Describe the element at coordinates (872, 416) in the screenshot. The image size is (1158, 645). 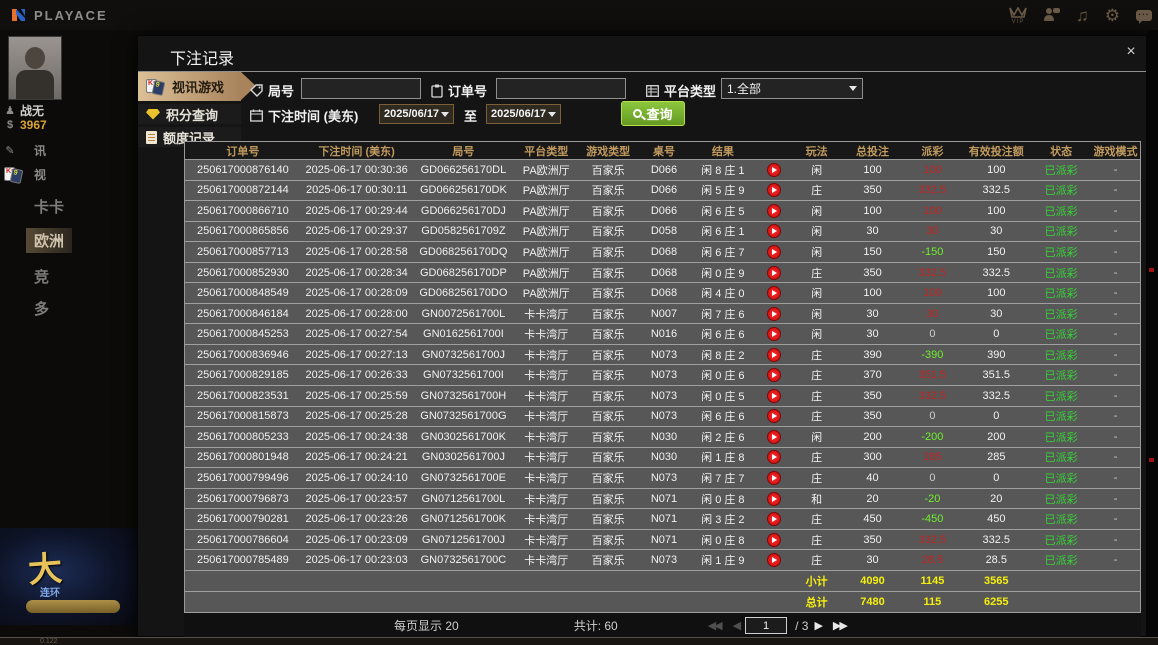
I see `total-bet: 350` at that location.